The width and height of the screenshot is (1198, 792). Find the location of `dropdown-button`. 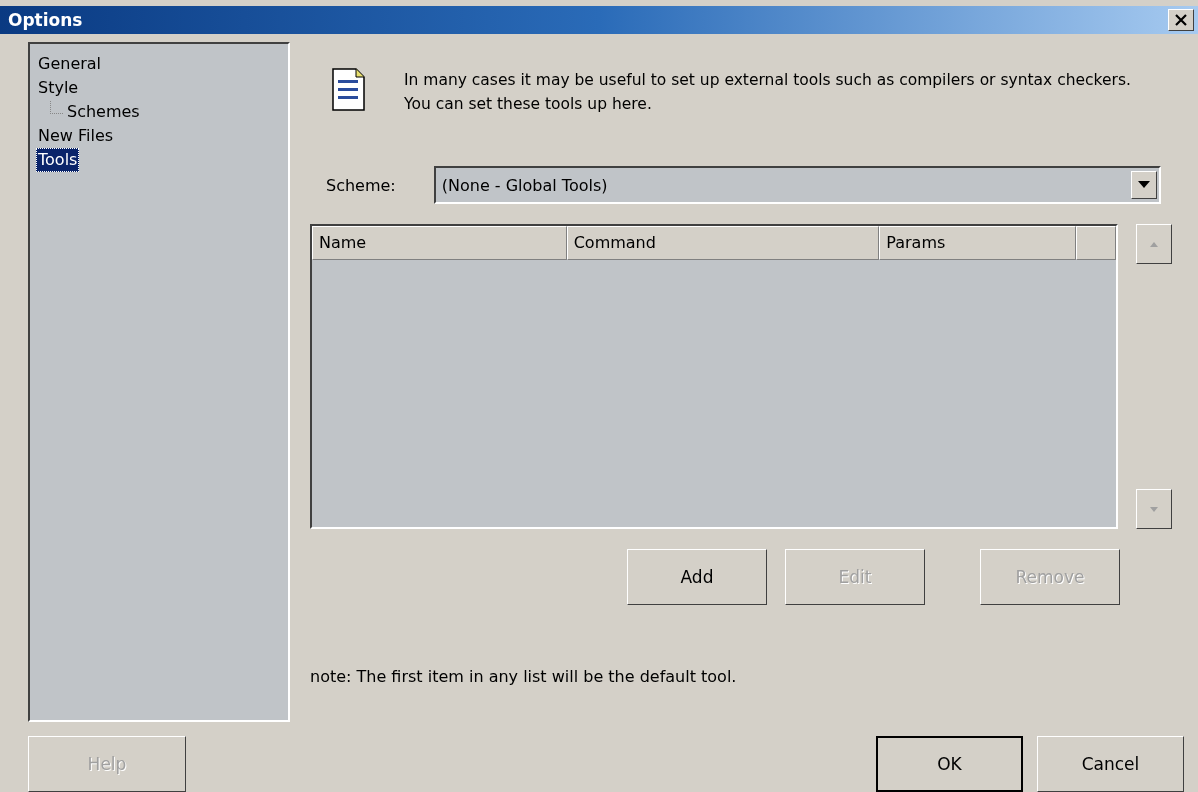

dropdown-button is located at coordinates (1143, 185).